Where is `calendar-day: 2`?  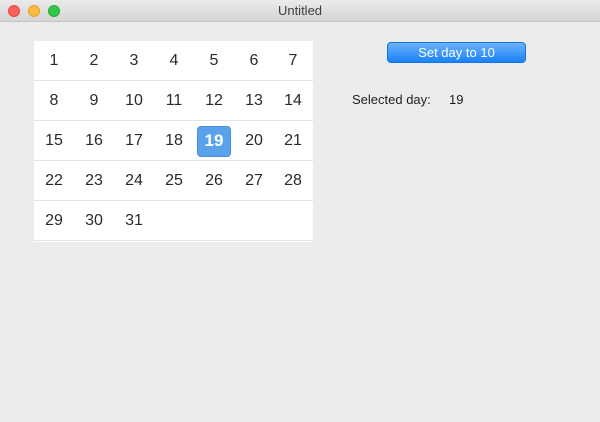
calendar-day: 2 is located at coordinates (94, 60).